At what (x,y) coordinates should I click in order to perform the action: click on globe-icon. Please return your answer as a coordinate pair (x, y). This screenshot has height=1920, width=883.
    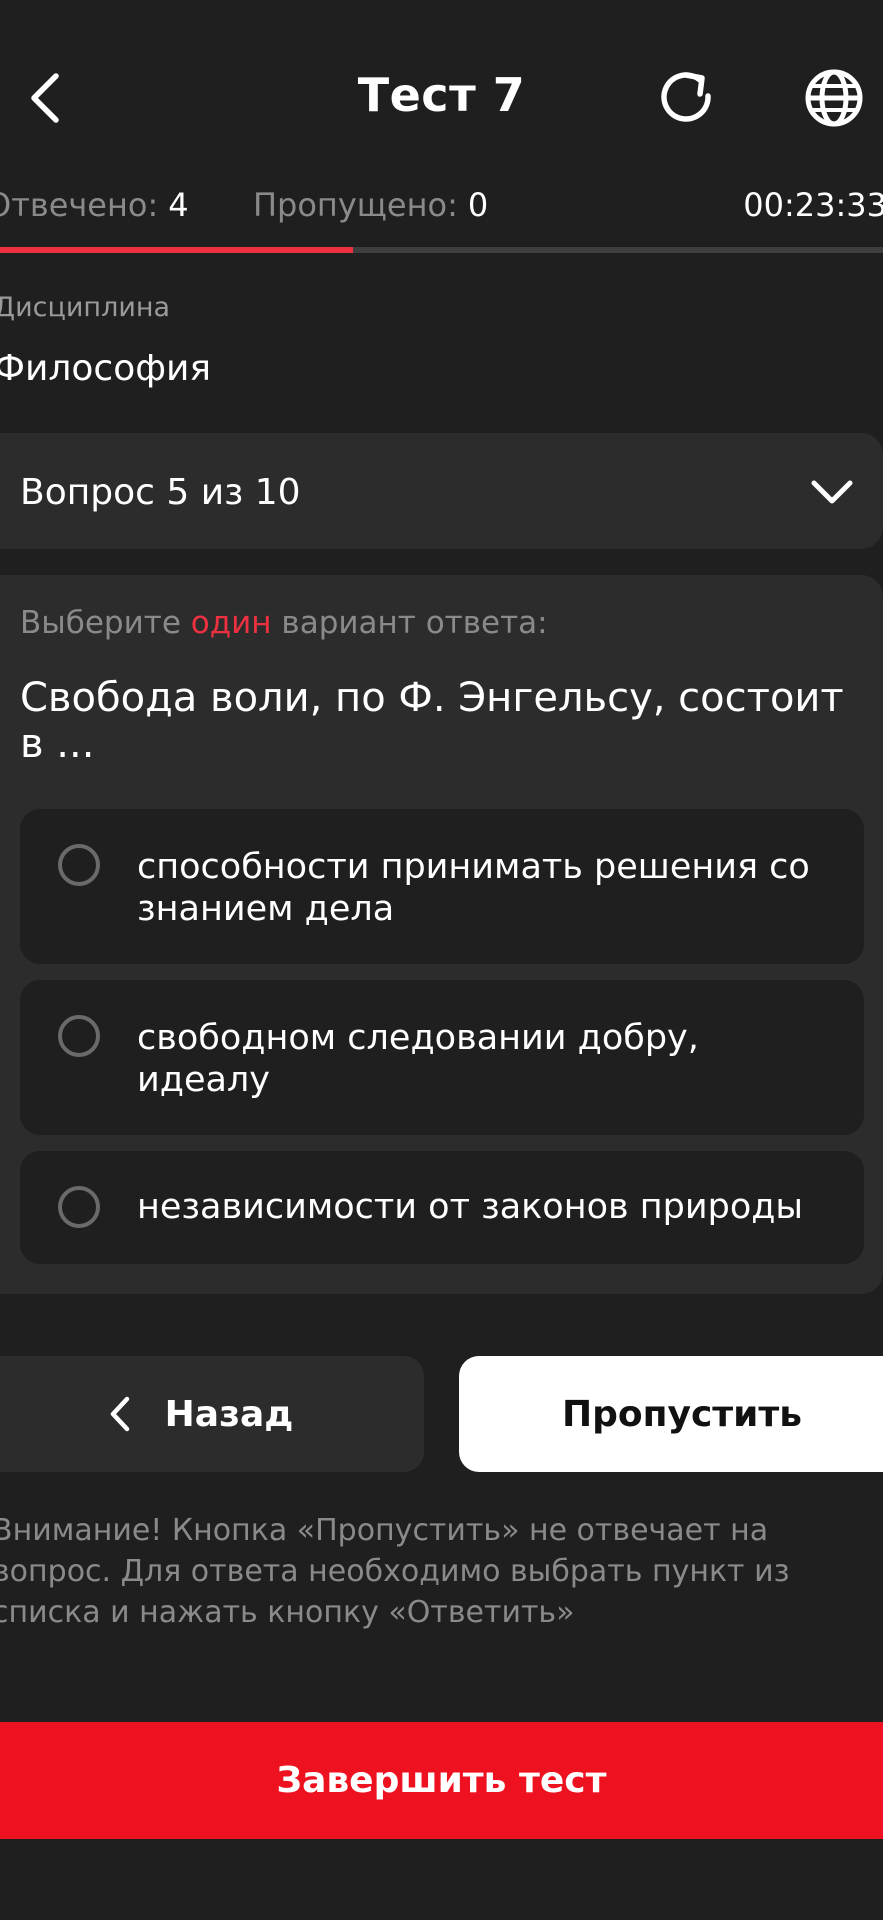
    Looking at the image, I should click on (834, 98).